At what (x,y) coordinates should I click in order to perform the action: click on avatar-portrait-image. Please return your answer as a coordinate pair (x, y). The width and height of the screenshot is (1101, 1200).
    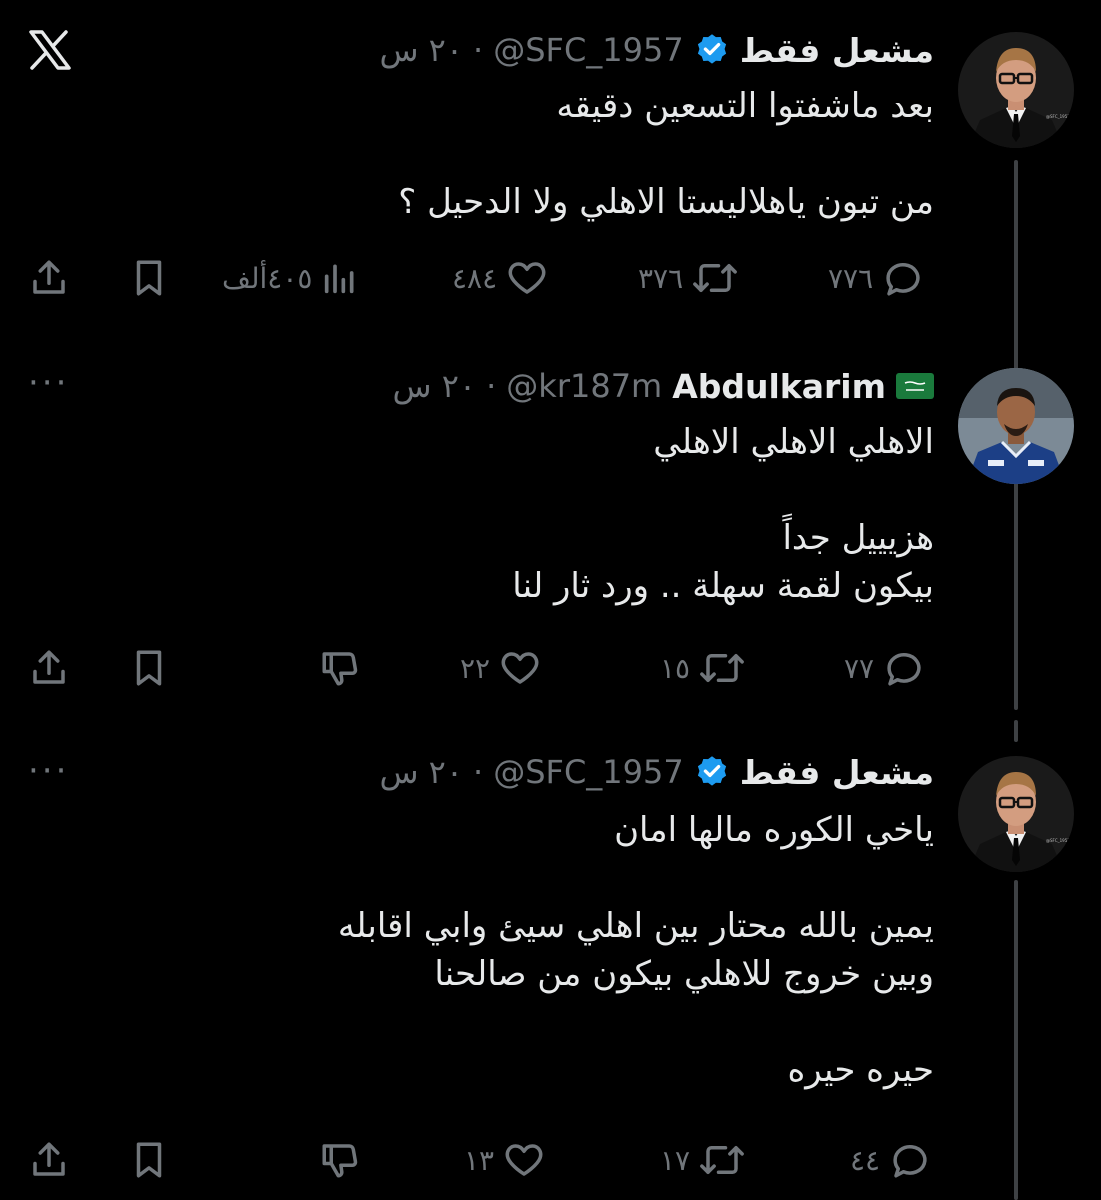
    Looking at the image, I should click on (1016, 426).